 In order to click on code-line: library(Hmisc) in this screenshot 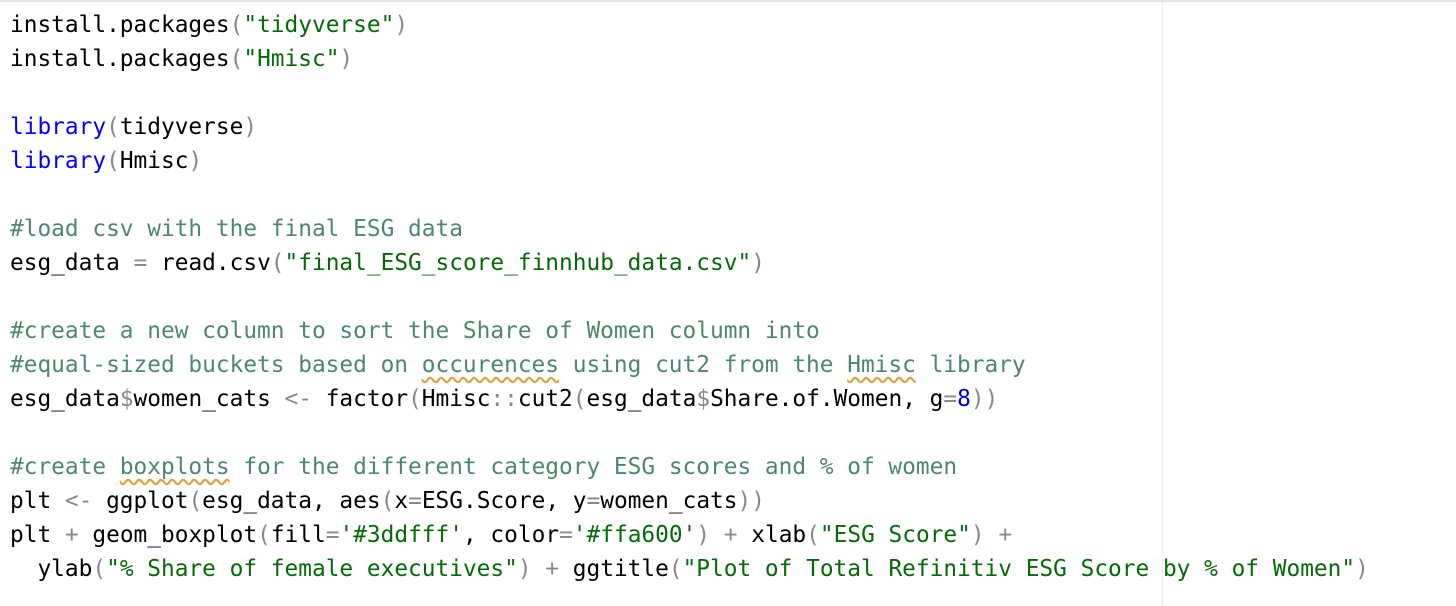, I will do `click(689, 161)`.